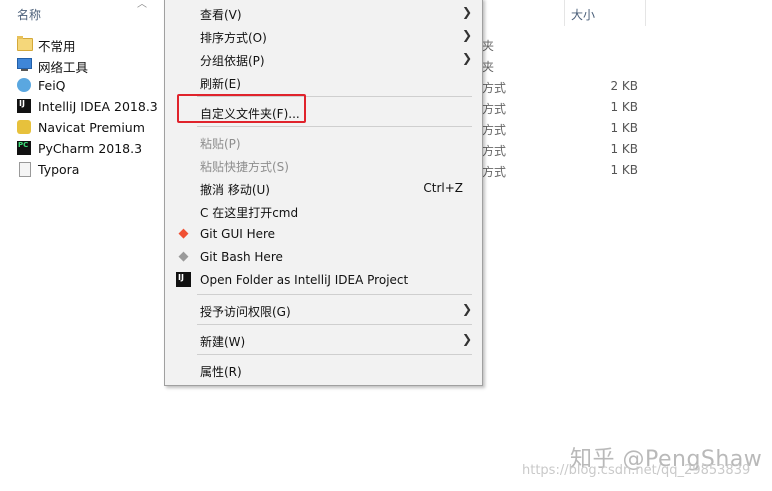  I want to click on file-name: 不常用, so click(57, 46).